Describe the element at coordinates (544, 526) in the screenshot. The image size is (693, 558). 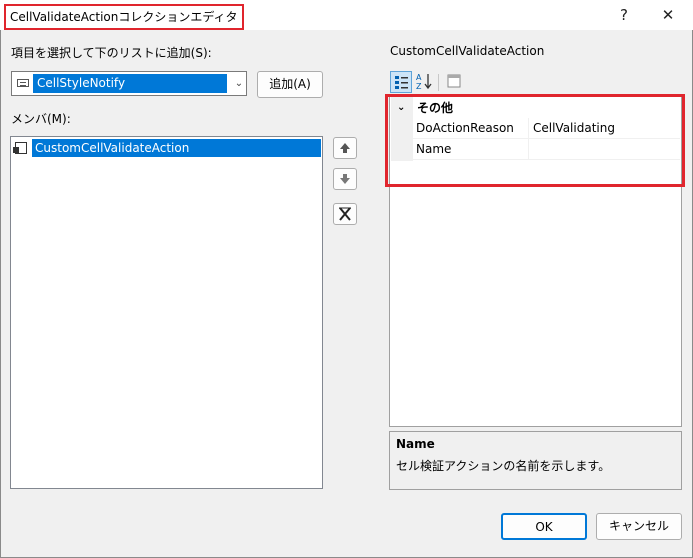
I see `ok-button: OK` at that location.